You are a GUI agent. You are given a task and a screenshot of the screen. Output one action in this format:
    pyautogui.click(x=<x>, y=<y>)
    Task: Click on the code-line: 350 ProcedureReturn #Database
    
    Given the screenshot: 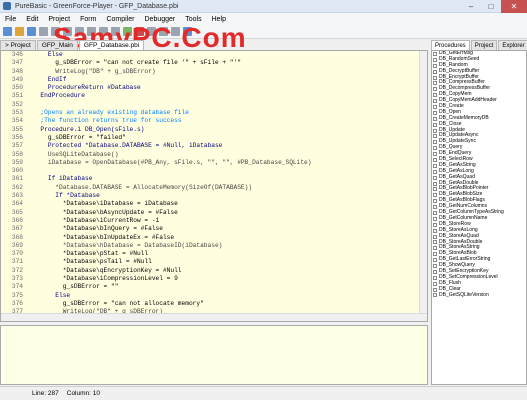 What is the action you would take?
    pyautogui.click(x=214, y=88)
    